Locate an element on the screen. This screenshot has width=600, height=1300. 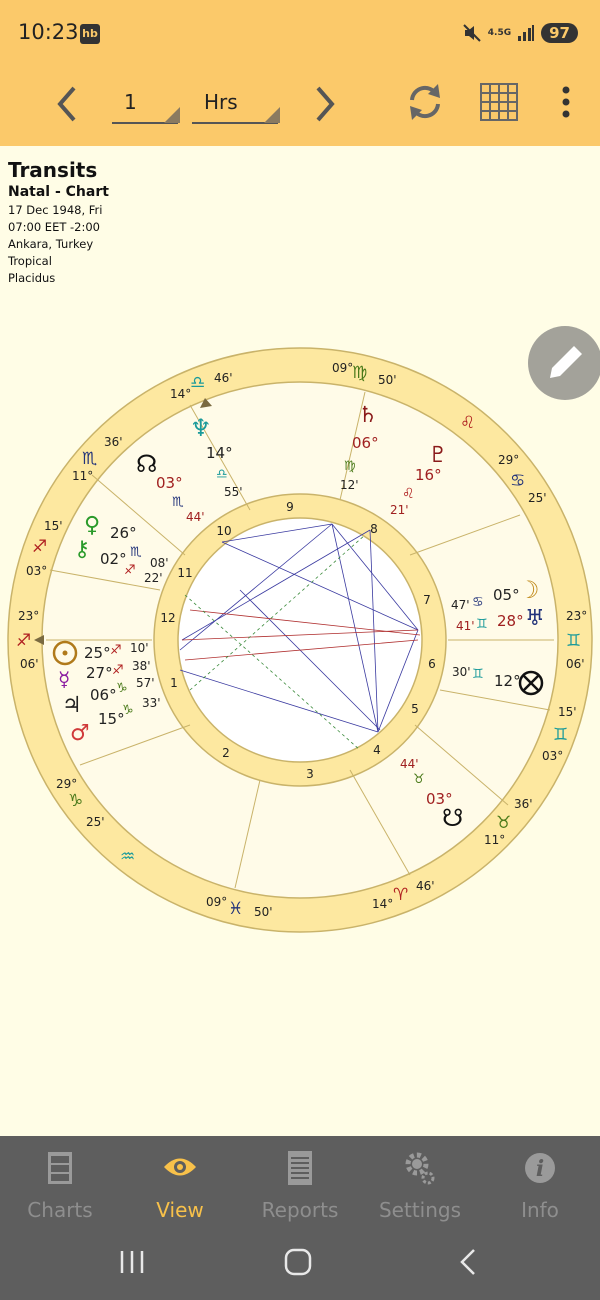
planet-minute: 57' is located at coordinates (145, 683).